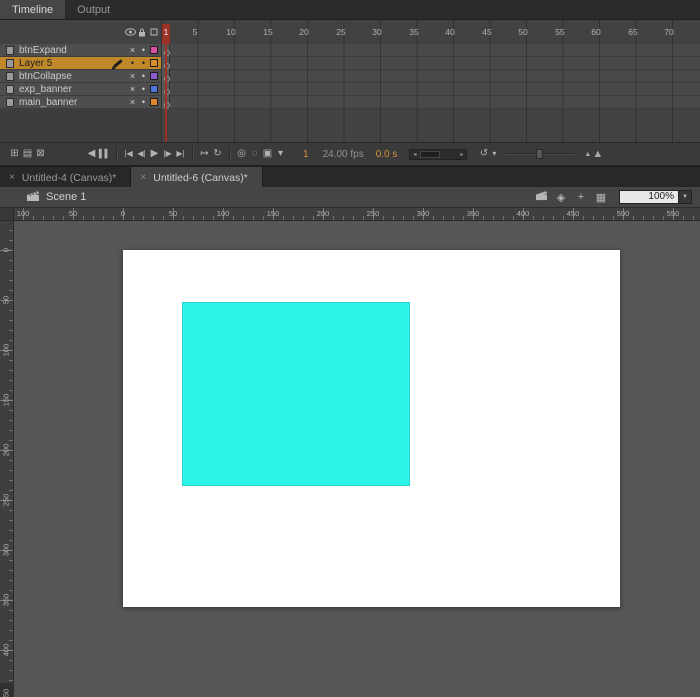 The image size is (700, 697). What do you see at coordinates (104, 154) in the screenshot?
I see `pause-button: ▌▌` at bounding box center [104, 154].